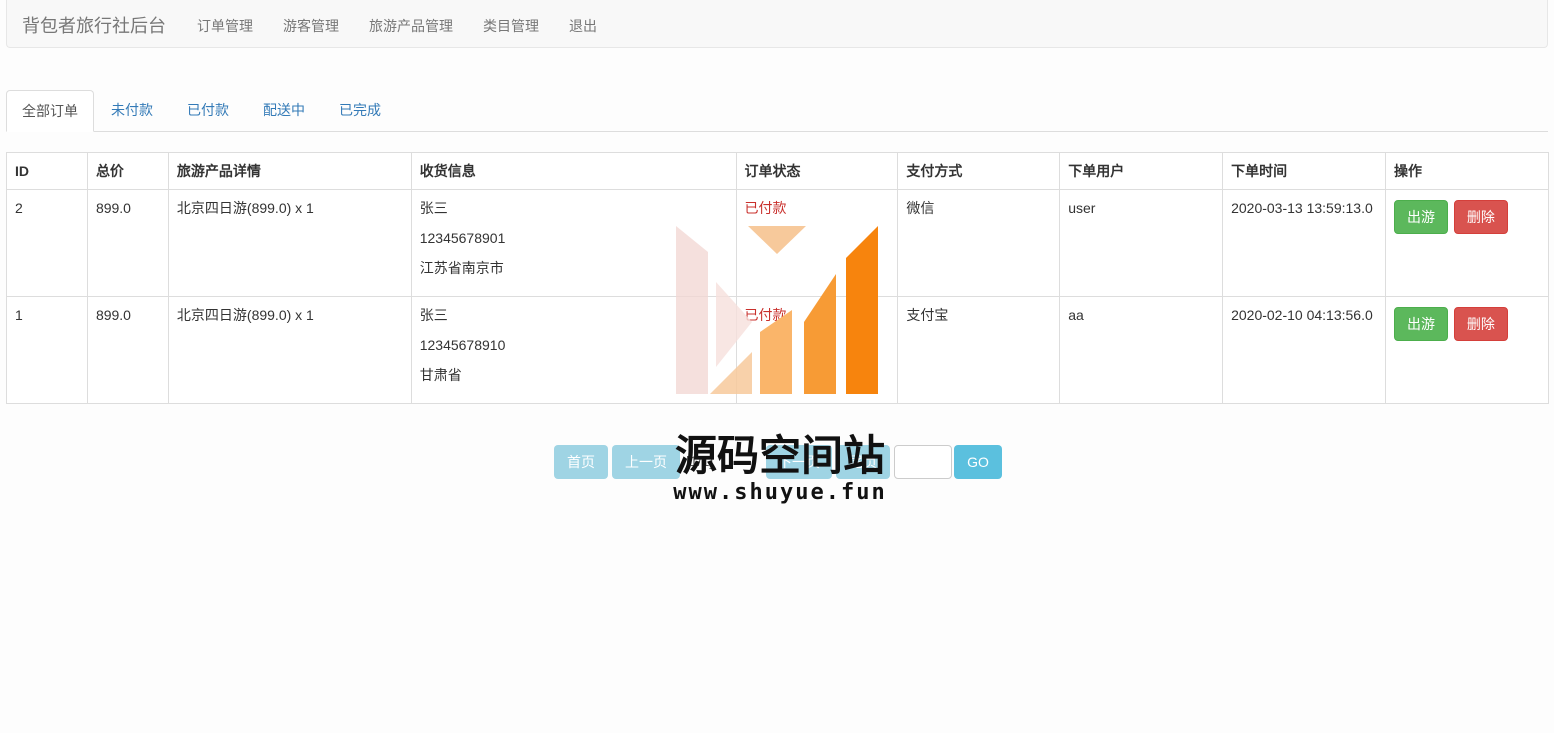 The image size is (1554, 733). I want to click on cell-id: 2, so click(47, 243).